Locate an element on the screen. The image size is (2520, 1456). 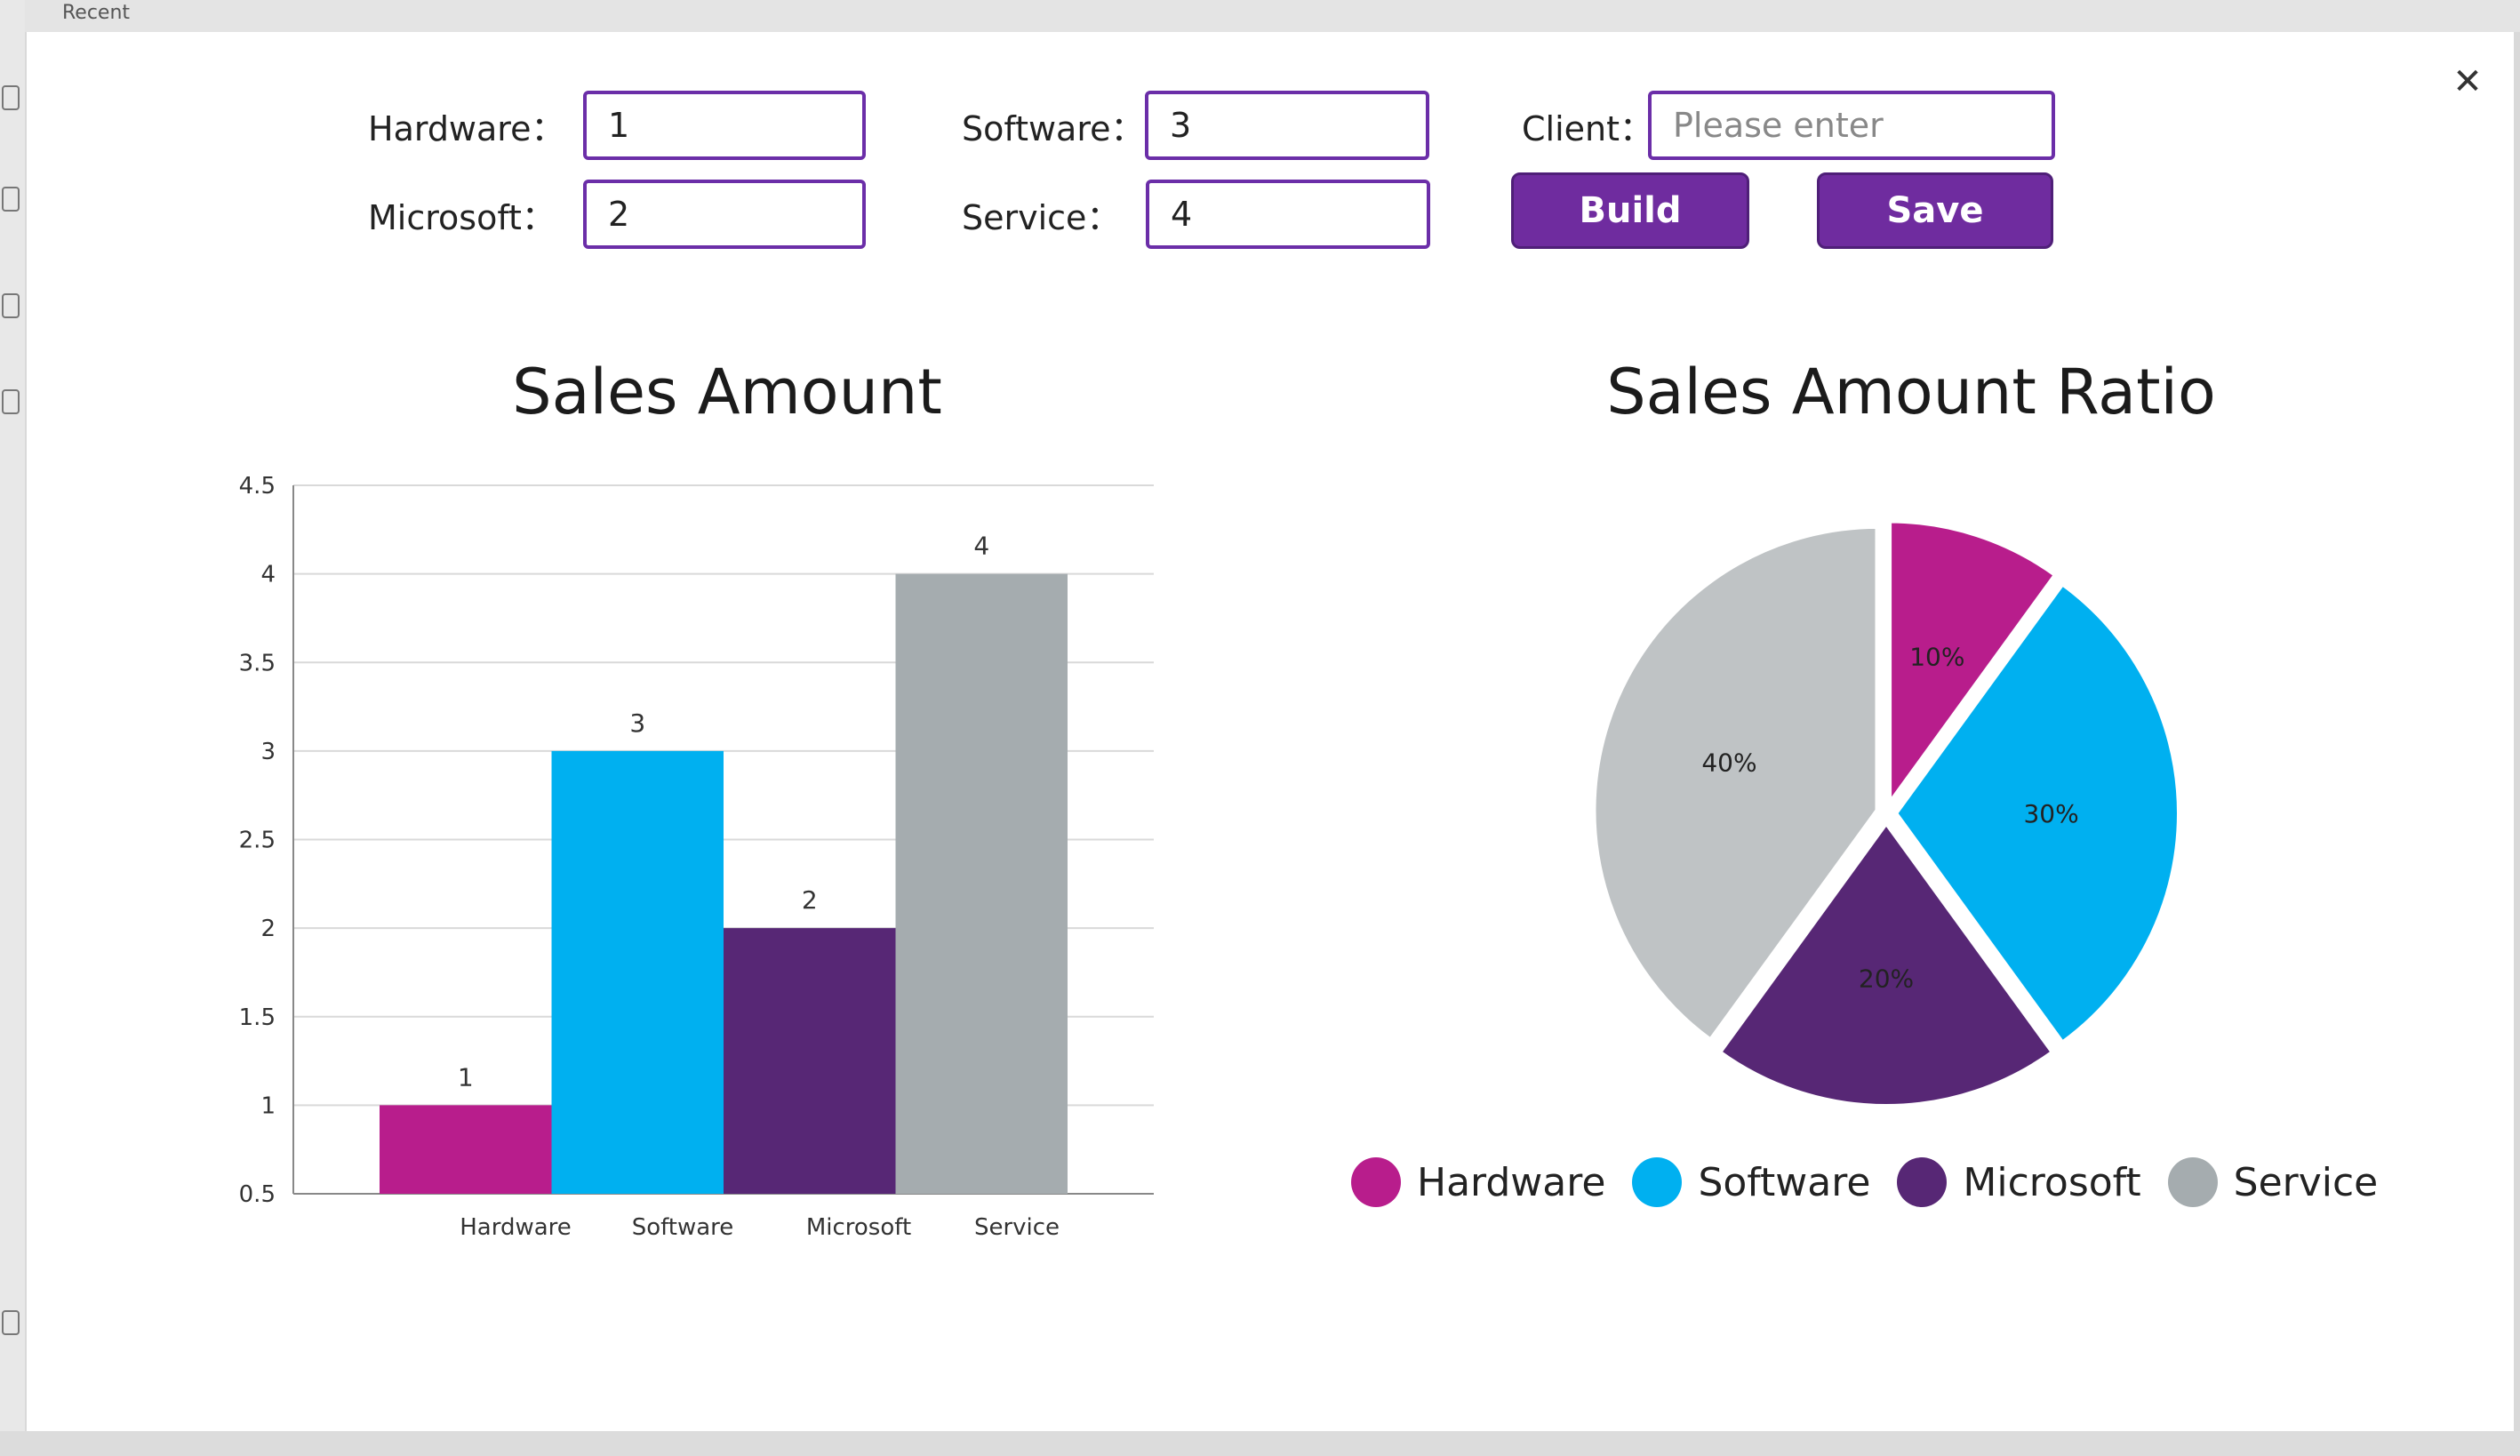
pie-data-label: 30% is located at coordinates (2050, 813).